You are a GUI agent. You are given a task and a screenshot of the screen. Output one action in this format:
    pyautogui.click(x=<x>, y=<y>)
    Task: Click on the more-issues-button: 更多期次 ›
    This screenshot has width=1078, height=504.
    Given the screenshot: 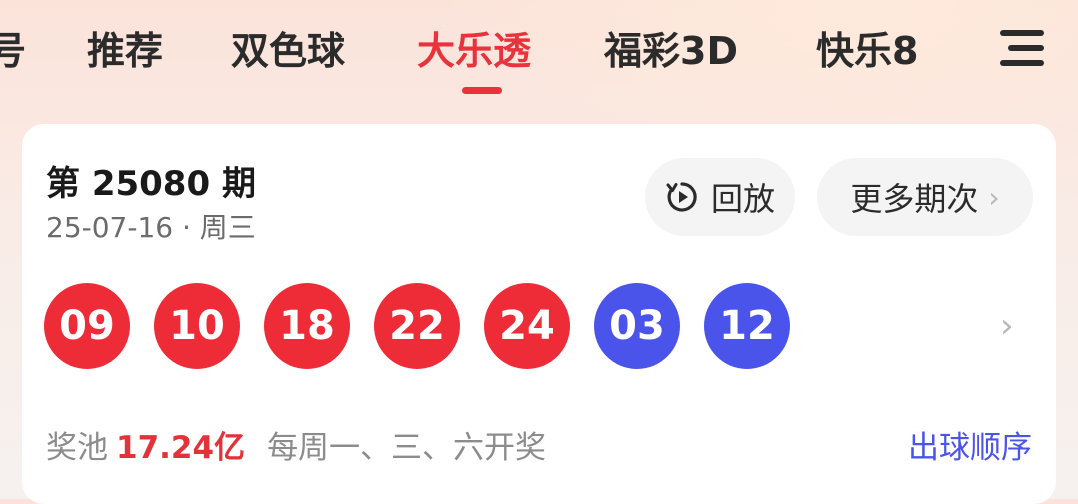 What is the action you would take?
    pyautogui.click(x=925, y=197)
    